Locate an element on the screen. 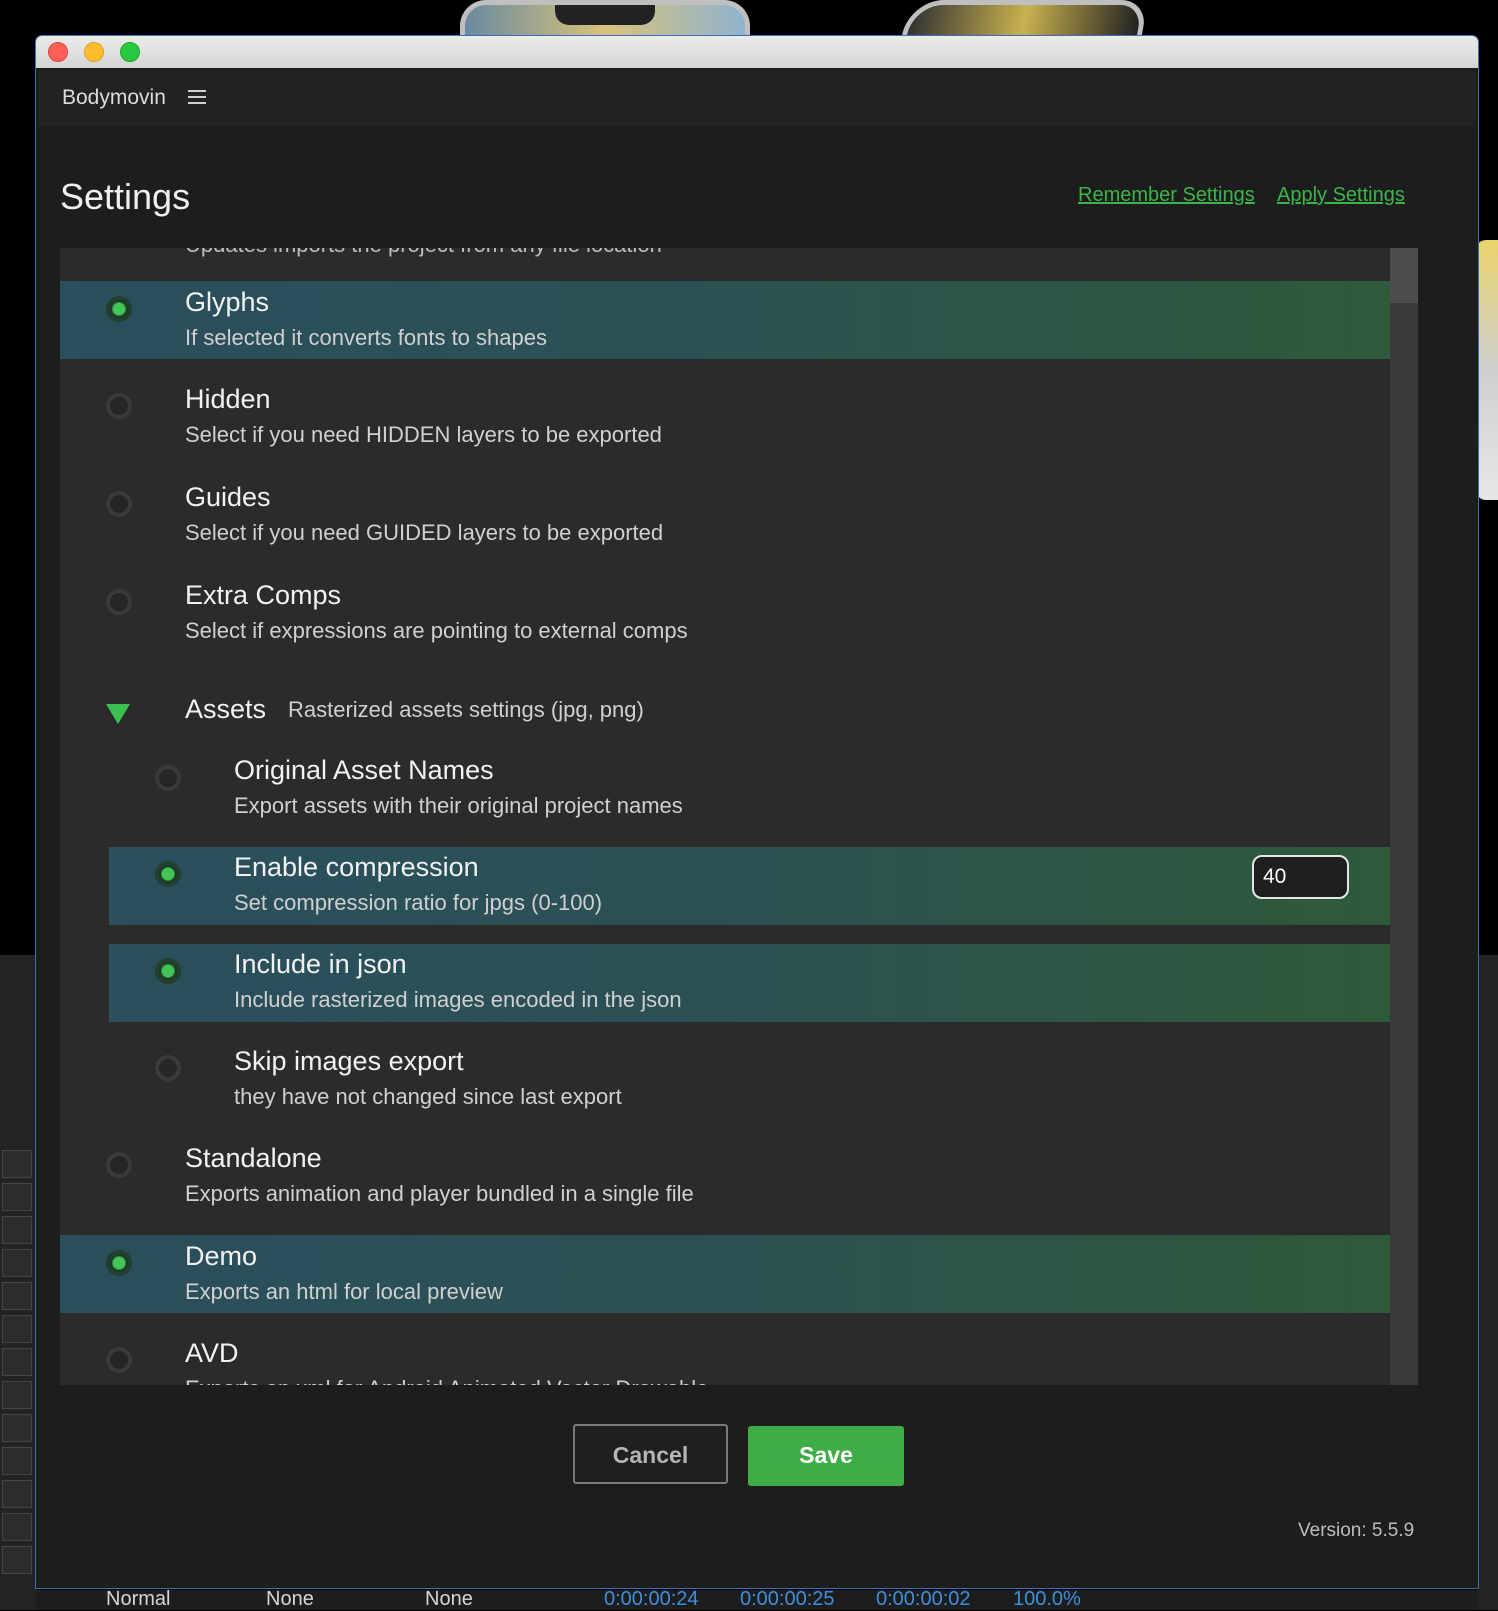 The height and width of the screenshot is (1611, 1498). background-layers-panel is located at coordinates (18, 1282).